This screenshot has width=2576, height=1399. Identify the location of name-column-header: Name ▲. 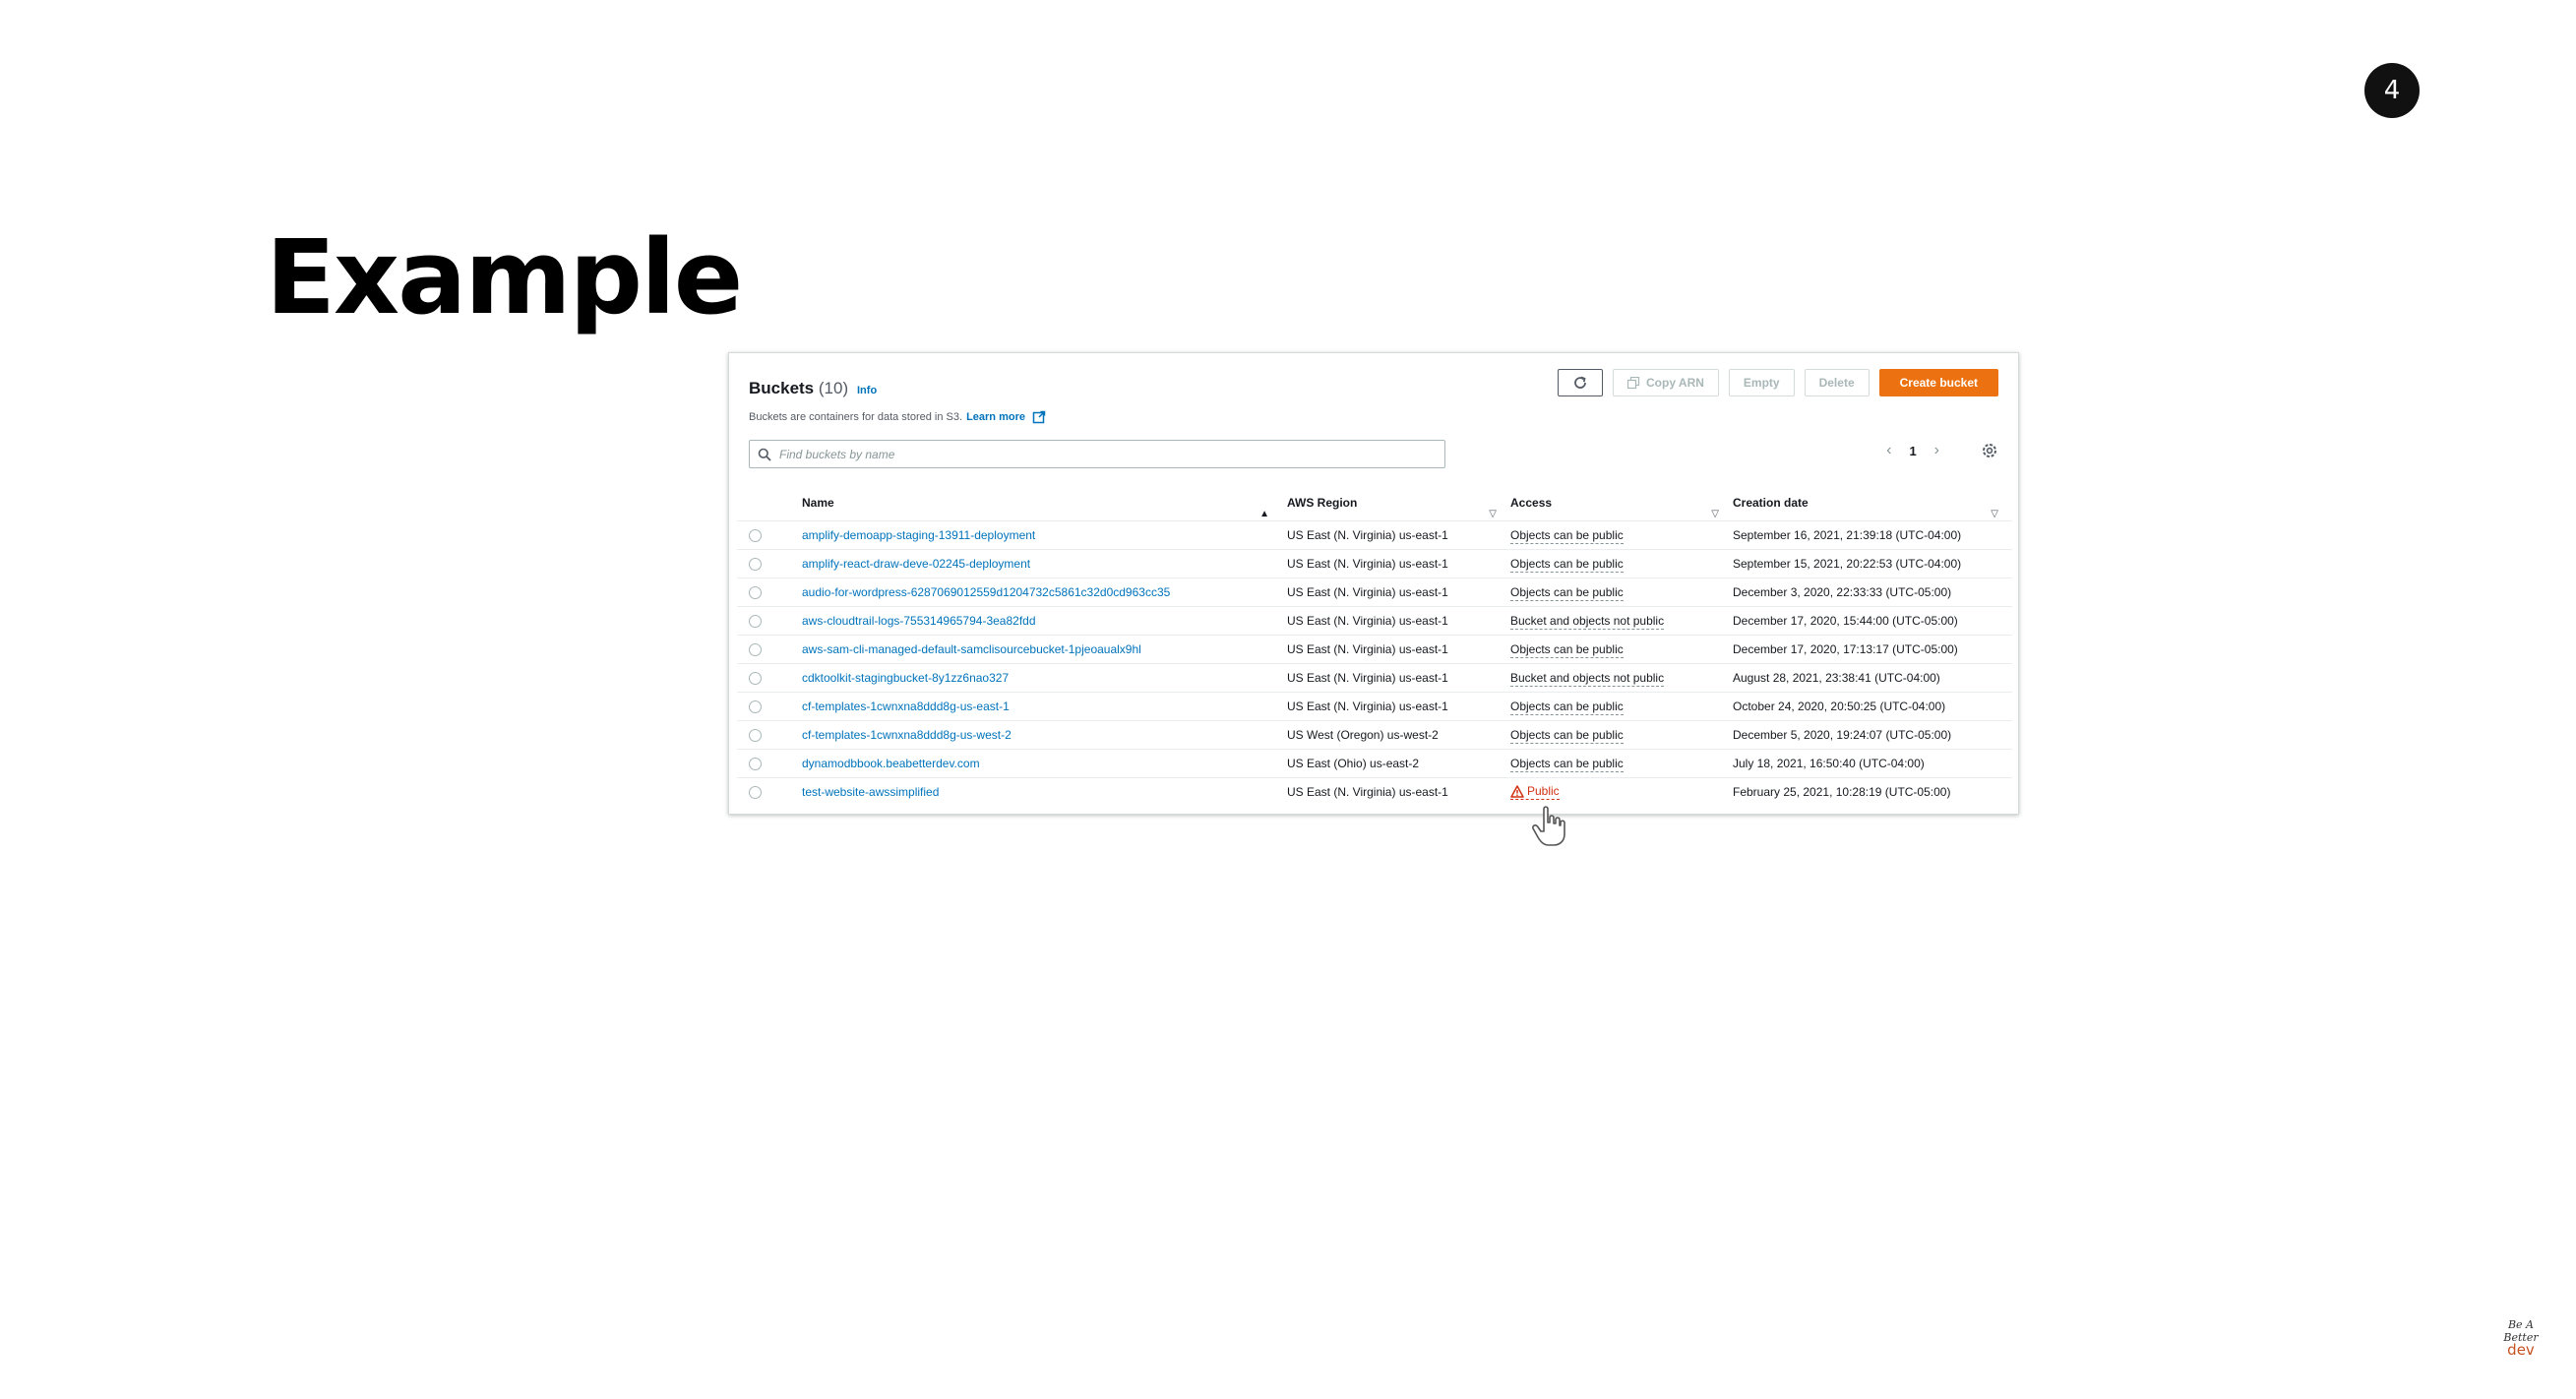
(1044, 503).